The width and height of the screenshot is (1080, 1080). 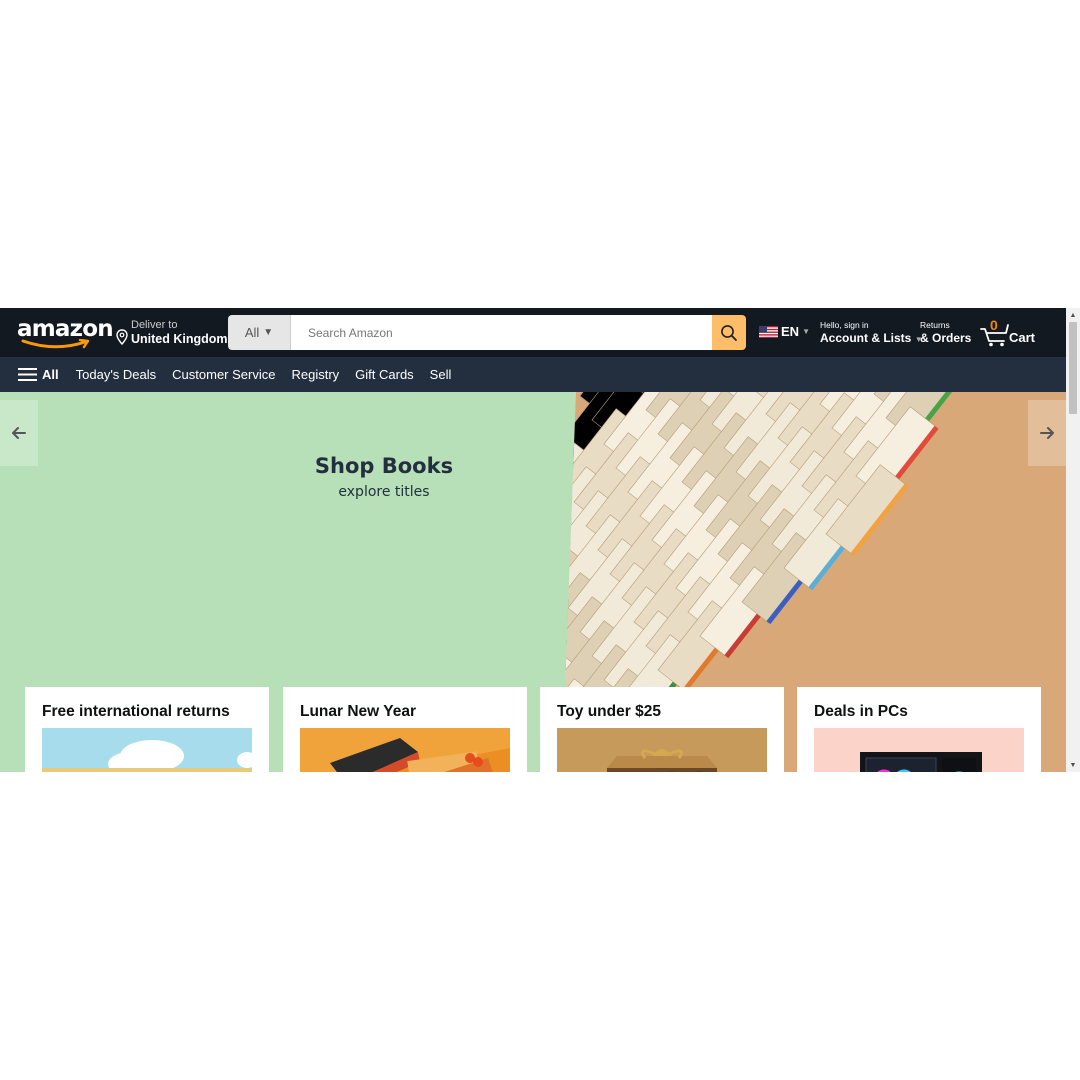 I want to click on orders-label: & Orders, so click(x=946, y=338).